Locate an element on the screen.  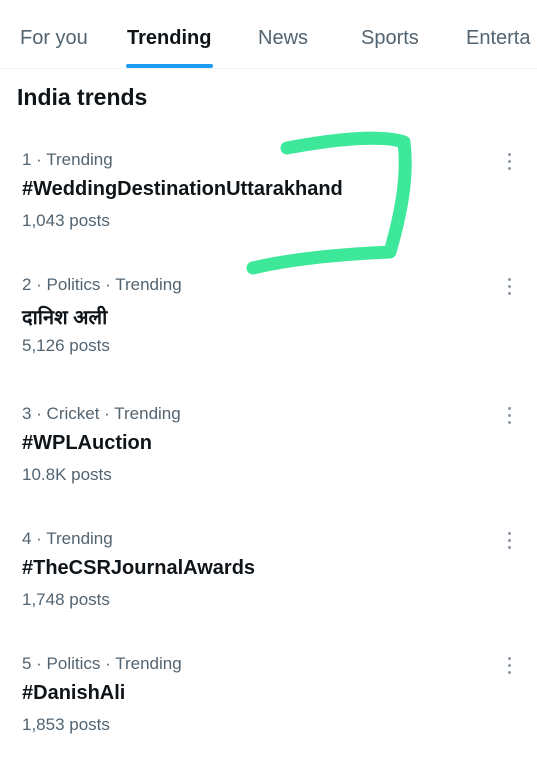
trend-meta: 3 · Cricket · Trending is located at coordinates (101, 413).